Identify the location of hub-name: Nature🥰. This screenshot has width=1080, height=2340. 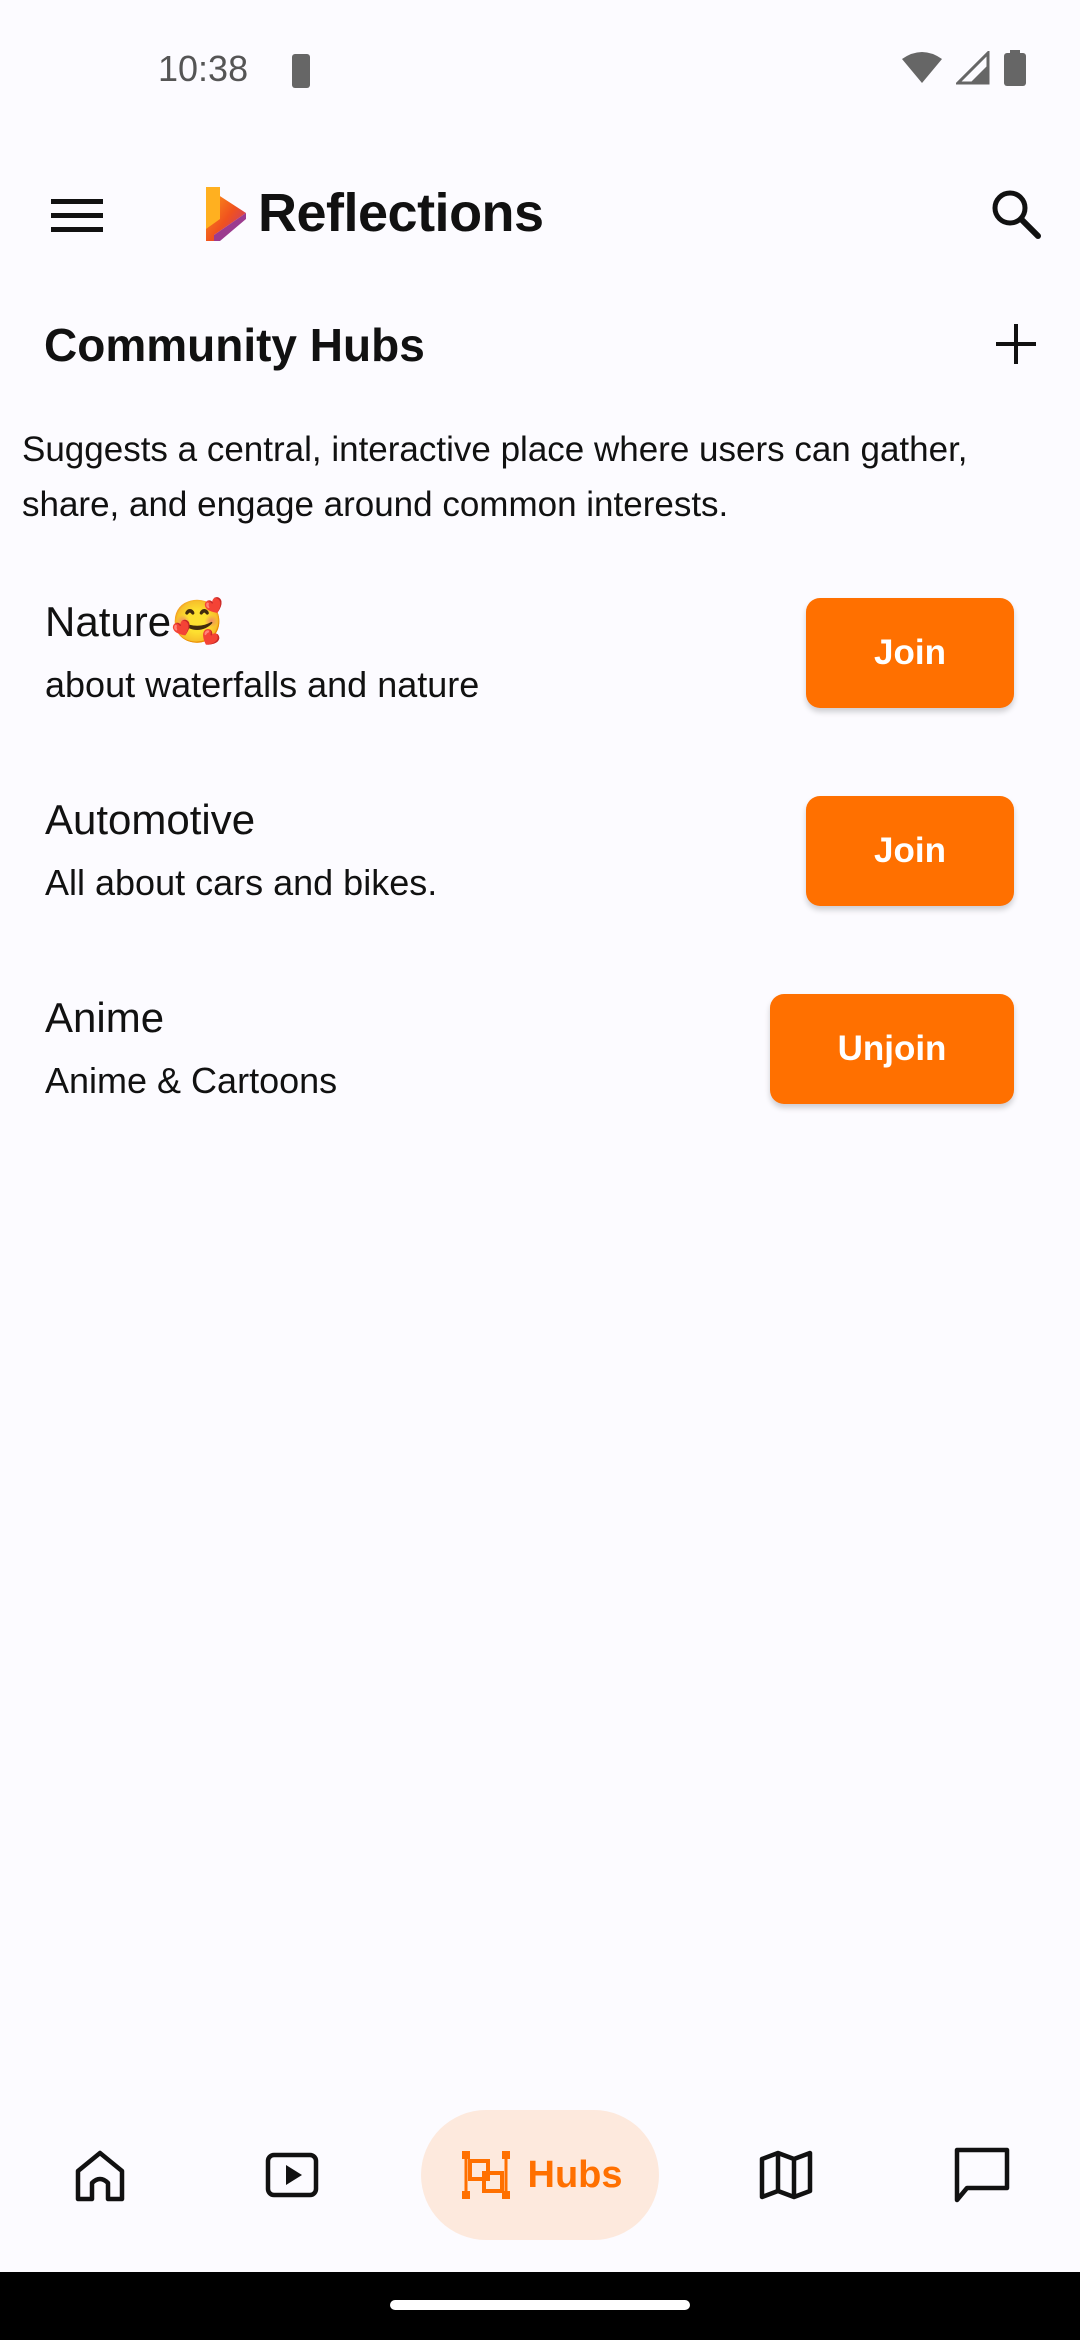
(134, 621).